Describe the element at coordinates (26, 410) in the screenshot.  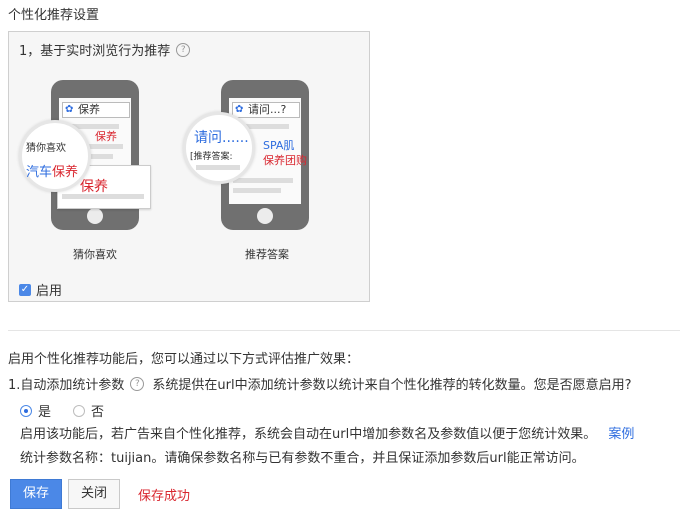
I see `radio-yes` at that location.